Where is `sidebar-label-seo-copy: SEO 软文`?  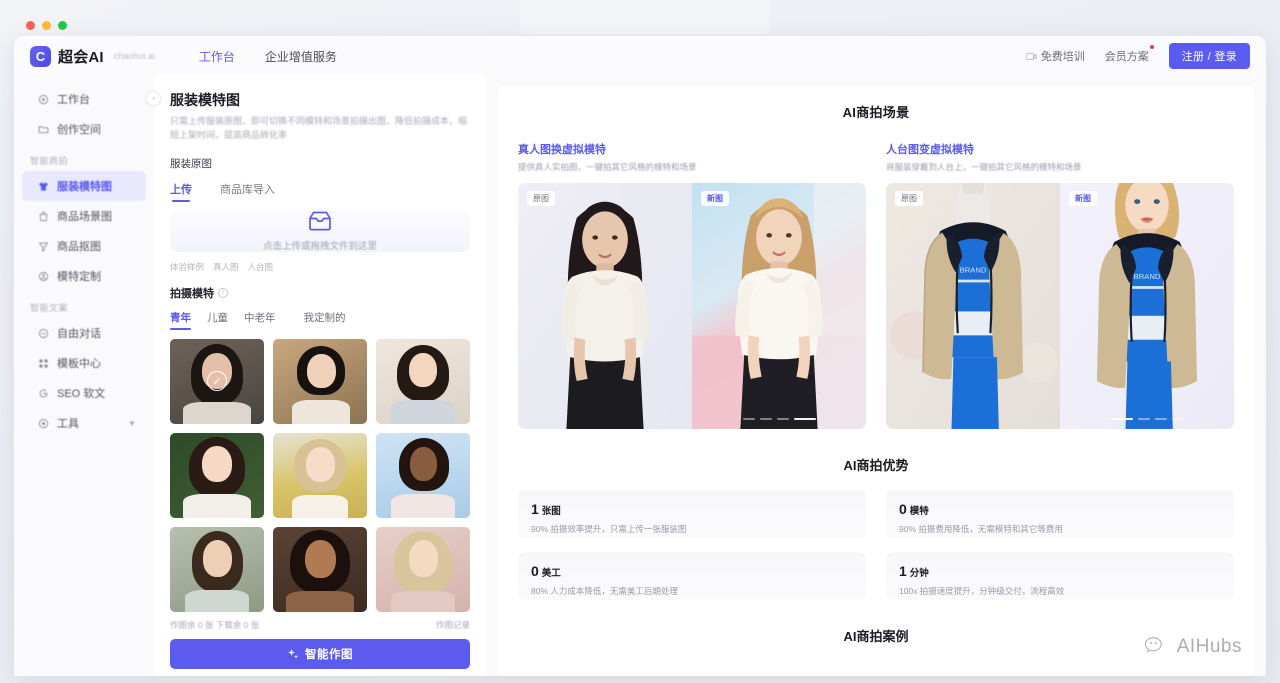
sidebar-label-seo-copy: SEO 软文 is located at coordinates (81, 394).